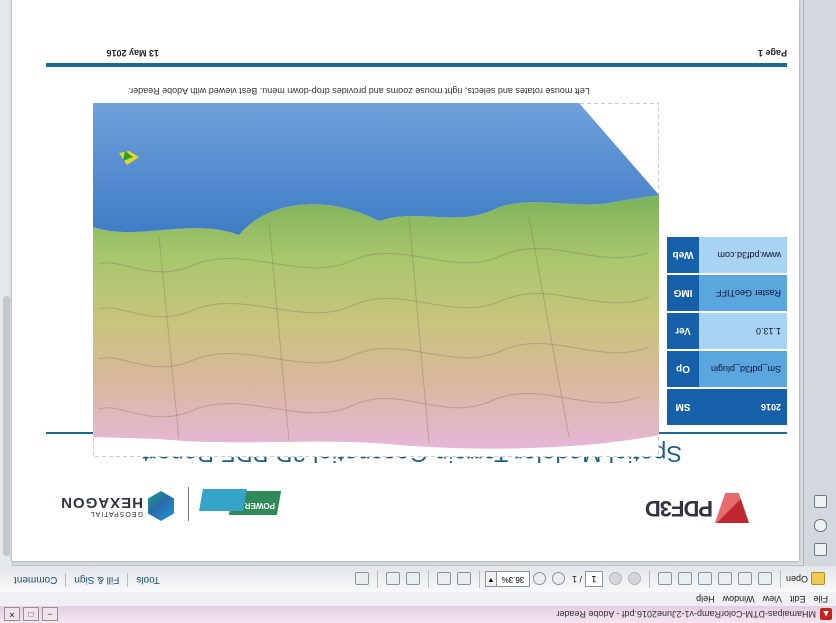 This screenshot has width=836, height=623. I want to click on next-page-icon, so click(615, 579).